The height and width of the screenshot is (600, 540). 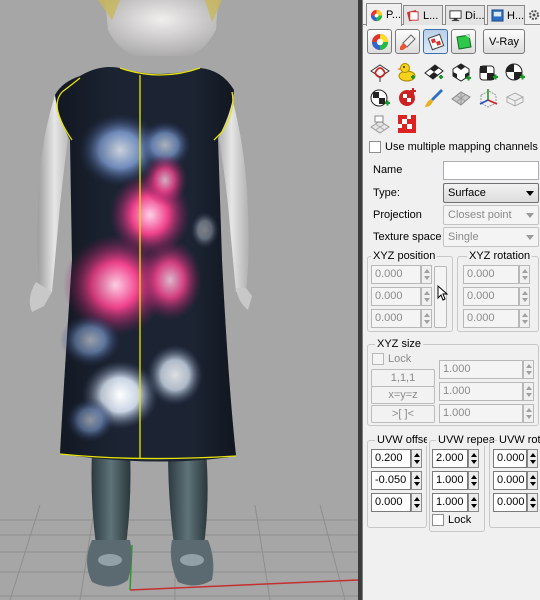 What do you see at coordinates (426, 318) in the screenshot?
I see `position-z-spinner` at bounding box center [426, 318].